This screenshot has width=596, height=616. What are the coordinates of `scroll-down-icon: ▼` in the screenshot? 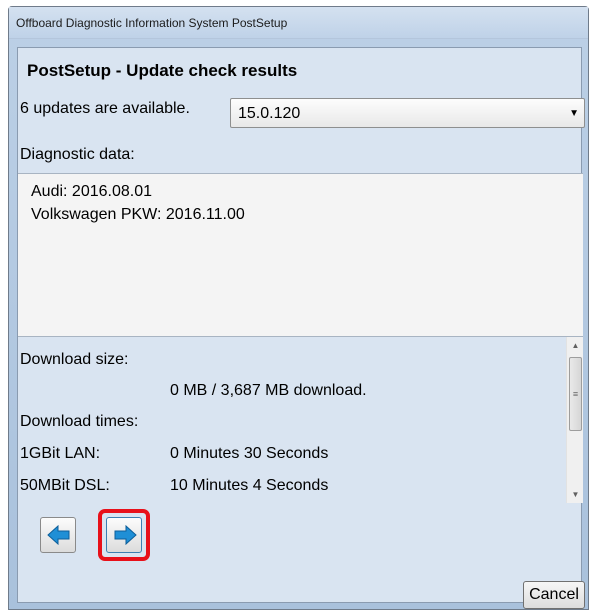 It's located at (575, 494).